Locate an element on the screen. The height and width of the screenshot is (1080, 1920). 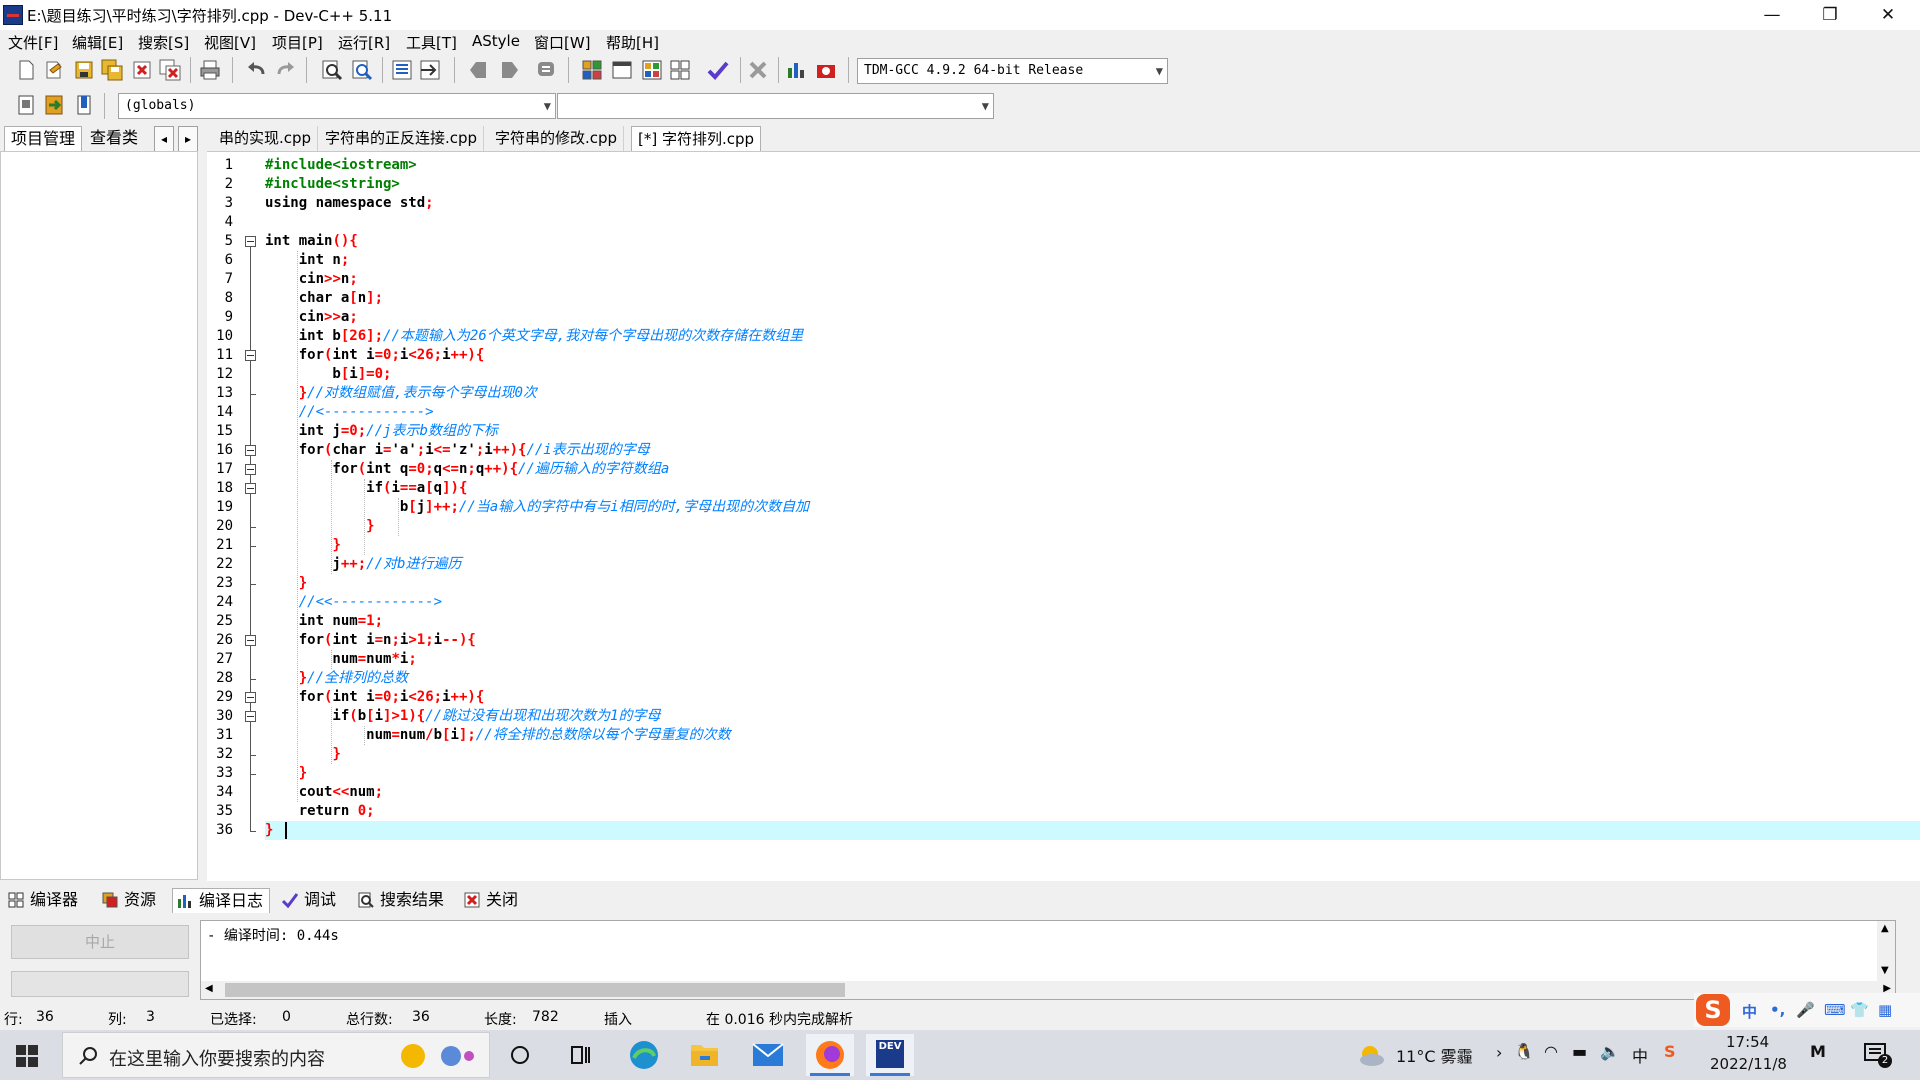
code-line: return 0; is located at coordinates (320, 811).